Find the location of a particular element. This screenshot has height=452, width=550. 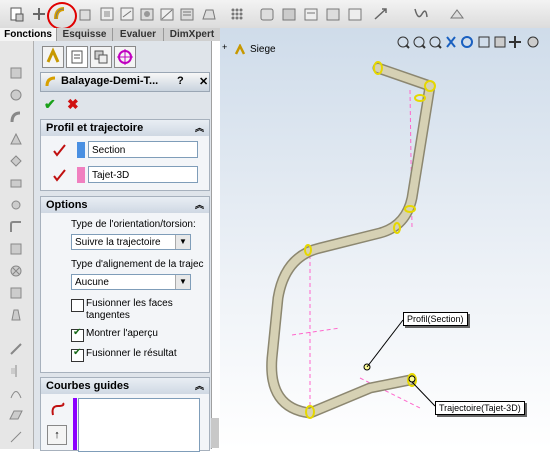

main-toolbar is located at coordinates (275, 15).